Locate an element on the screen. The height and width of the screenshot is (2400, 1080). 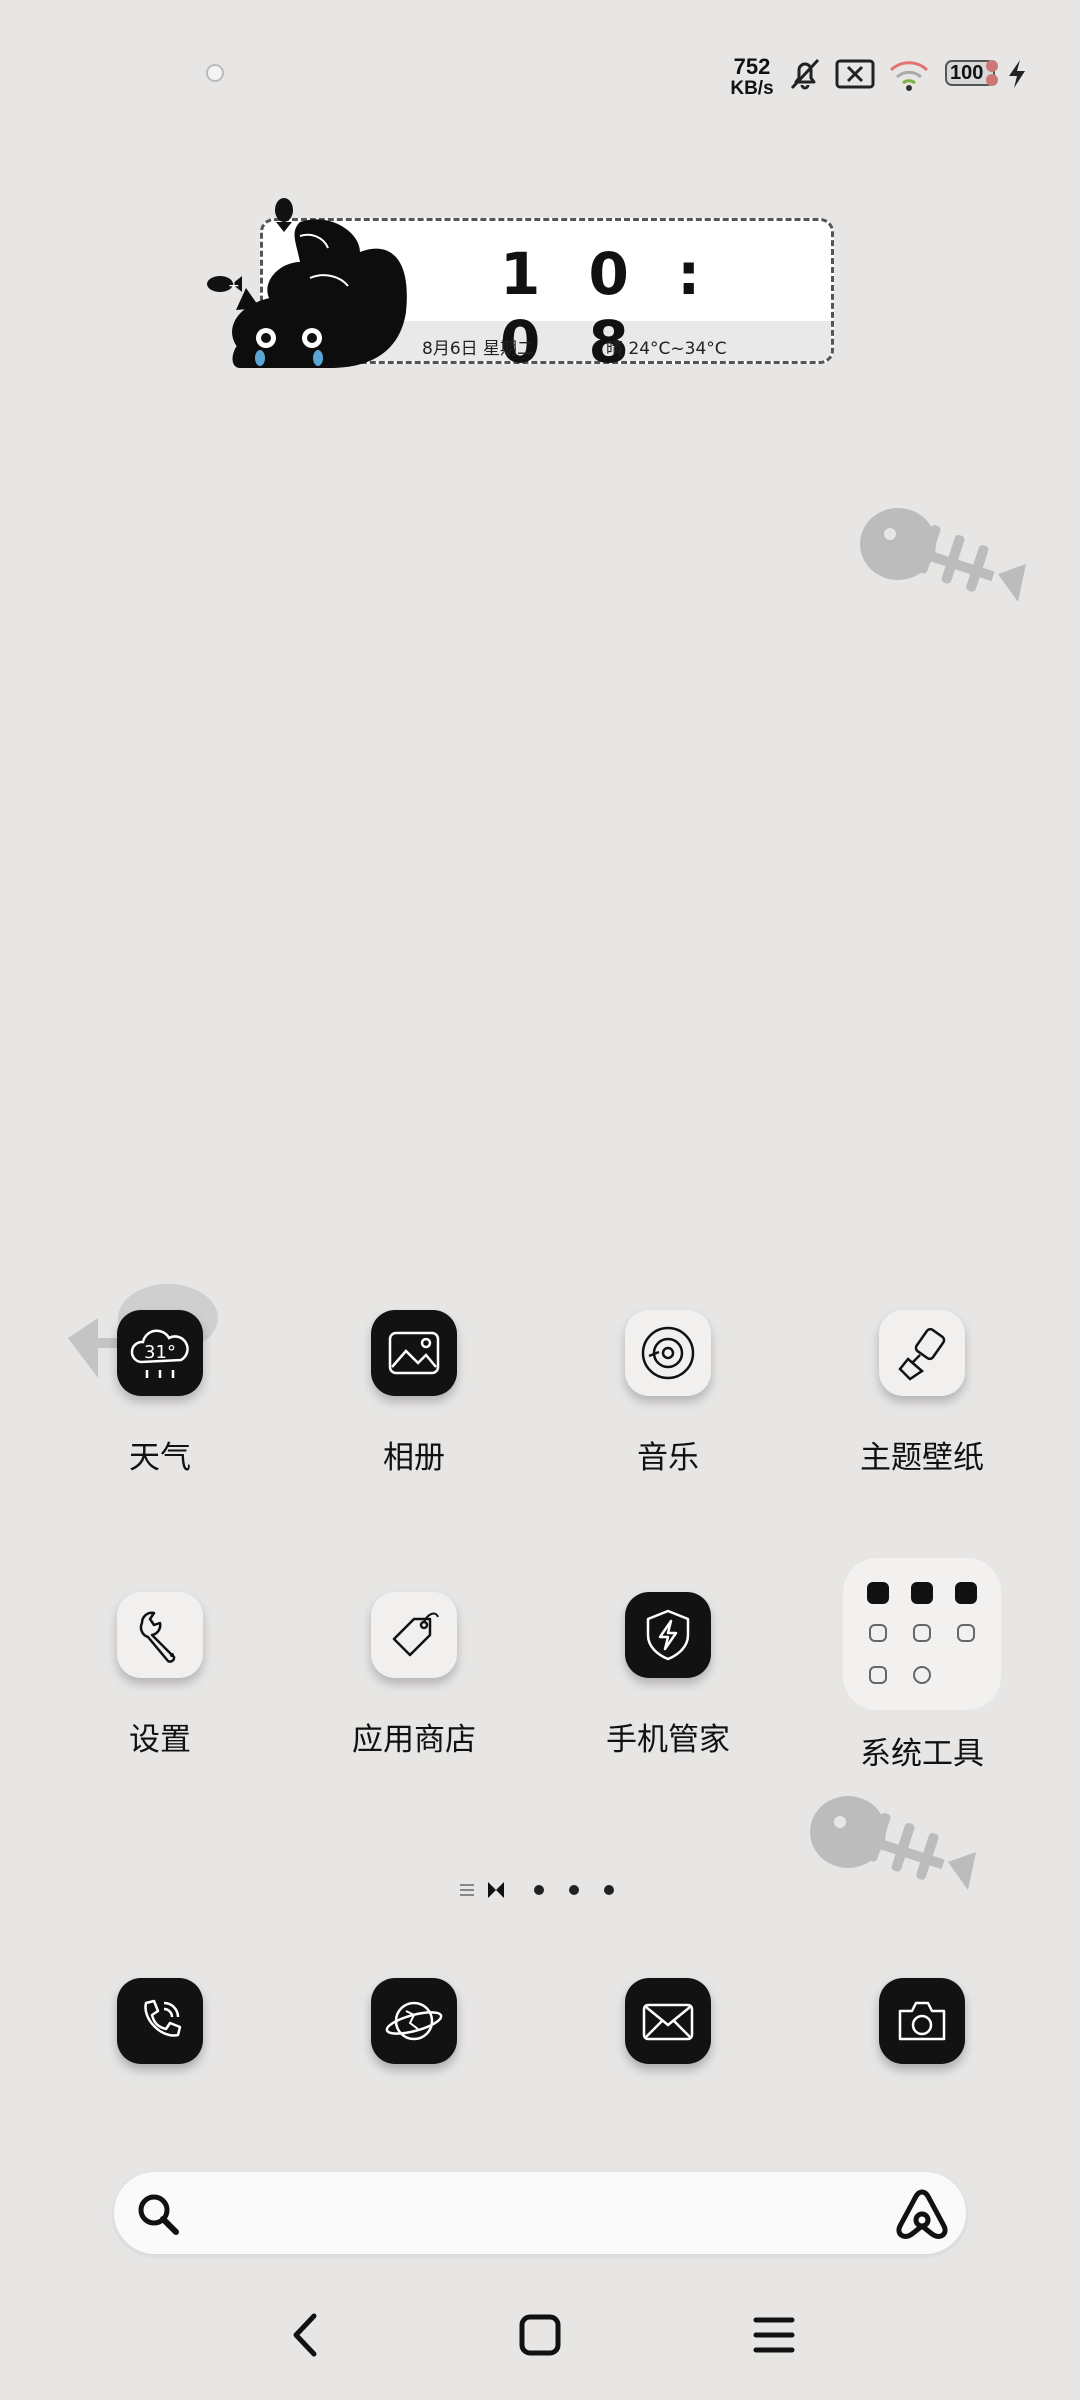
weather-cloud-icon: 31° is located at coordinates (160, 1353).